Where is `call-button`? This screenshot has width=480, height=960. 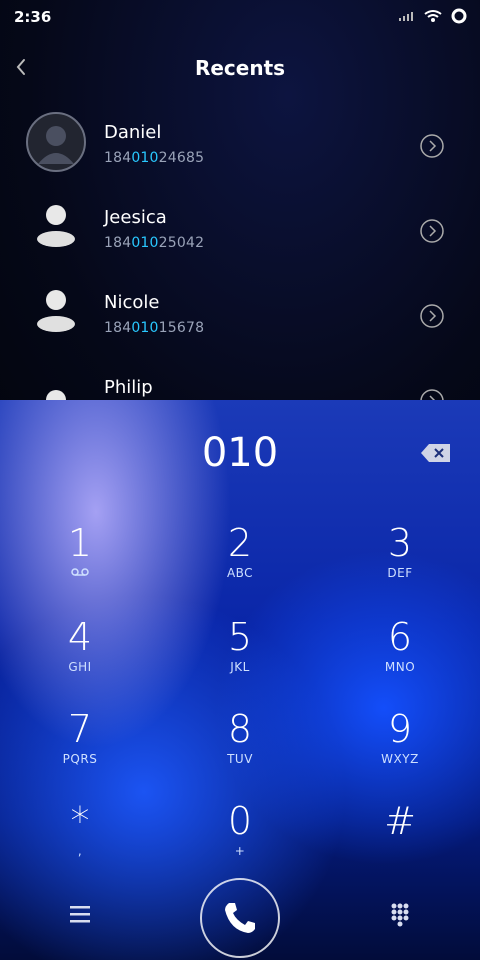
call-button is located at coordinates (240, 918).